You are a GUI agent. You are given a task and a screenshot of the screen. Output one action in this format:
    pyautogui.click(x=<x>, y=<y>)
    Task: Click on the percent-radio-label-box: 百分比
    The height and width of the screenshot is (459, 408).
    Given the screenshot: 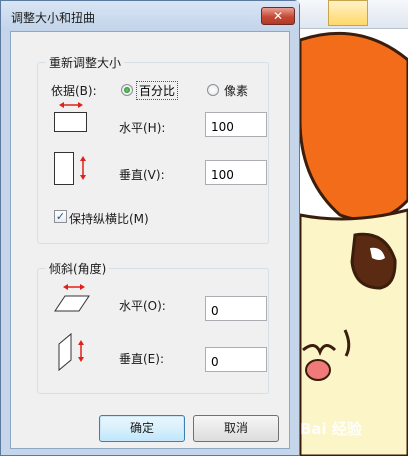 What is the action you would take?
    pyautogui.click(x=157, y=90)
    